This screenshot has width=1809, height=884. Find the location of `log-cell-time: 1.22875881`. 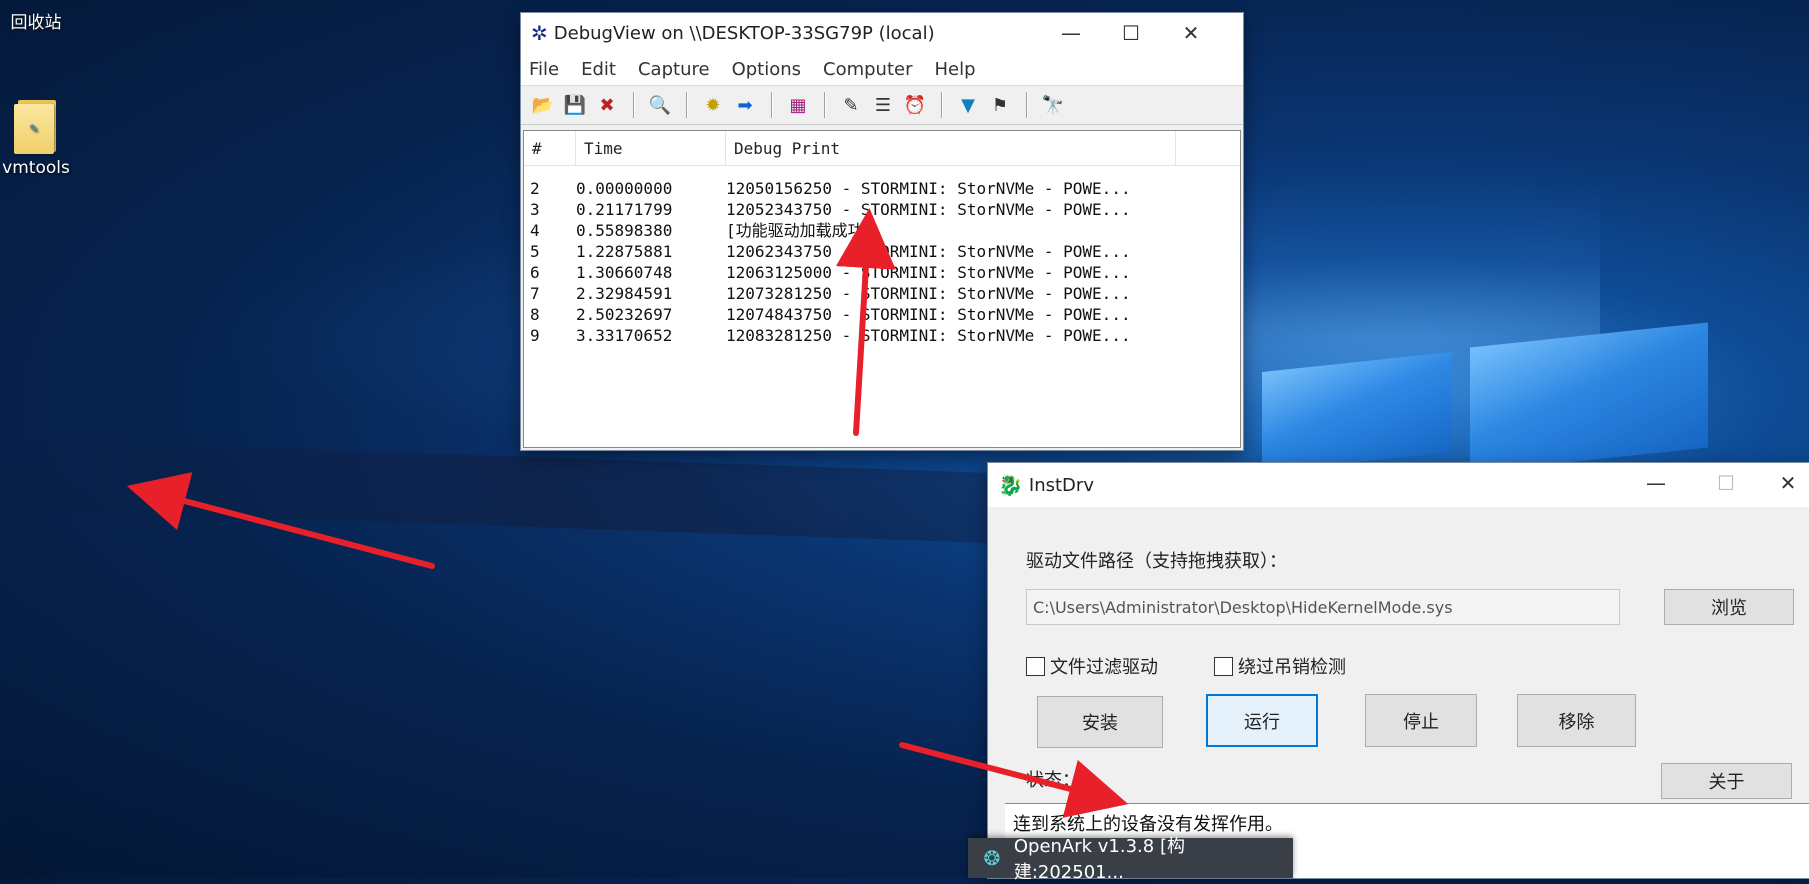

log-cell-time: 1.22875881 is located at coordinates (624, 251).